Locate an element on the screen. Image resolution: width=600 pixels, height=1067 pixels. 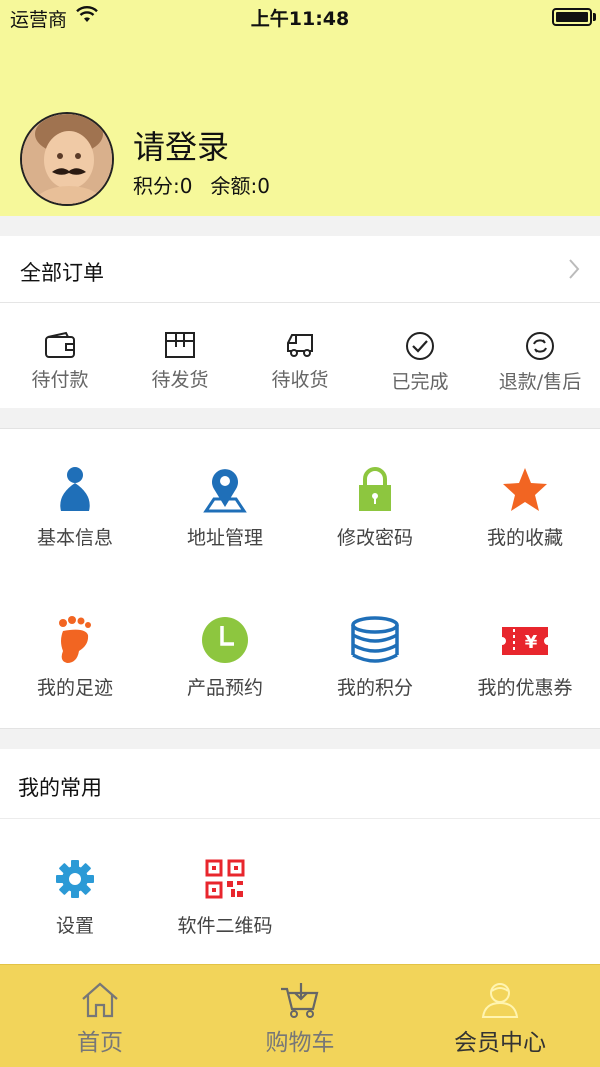
avatar is located at coordinates (67, 159).